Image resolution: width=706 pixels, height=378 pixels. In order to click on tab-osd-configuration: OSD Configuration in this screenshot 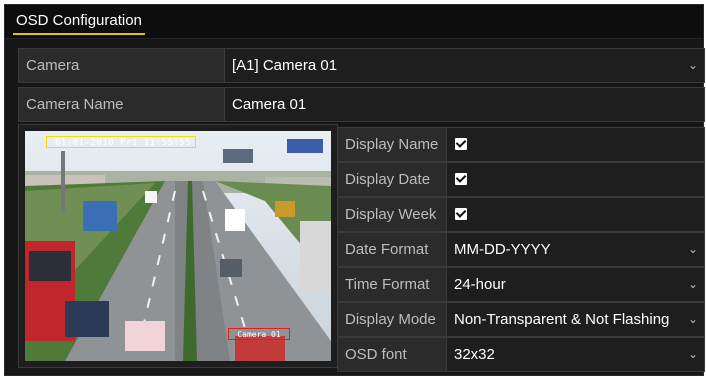, I will do `click(79, 23)`.